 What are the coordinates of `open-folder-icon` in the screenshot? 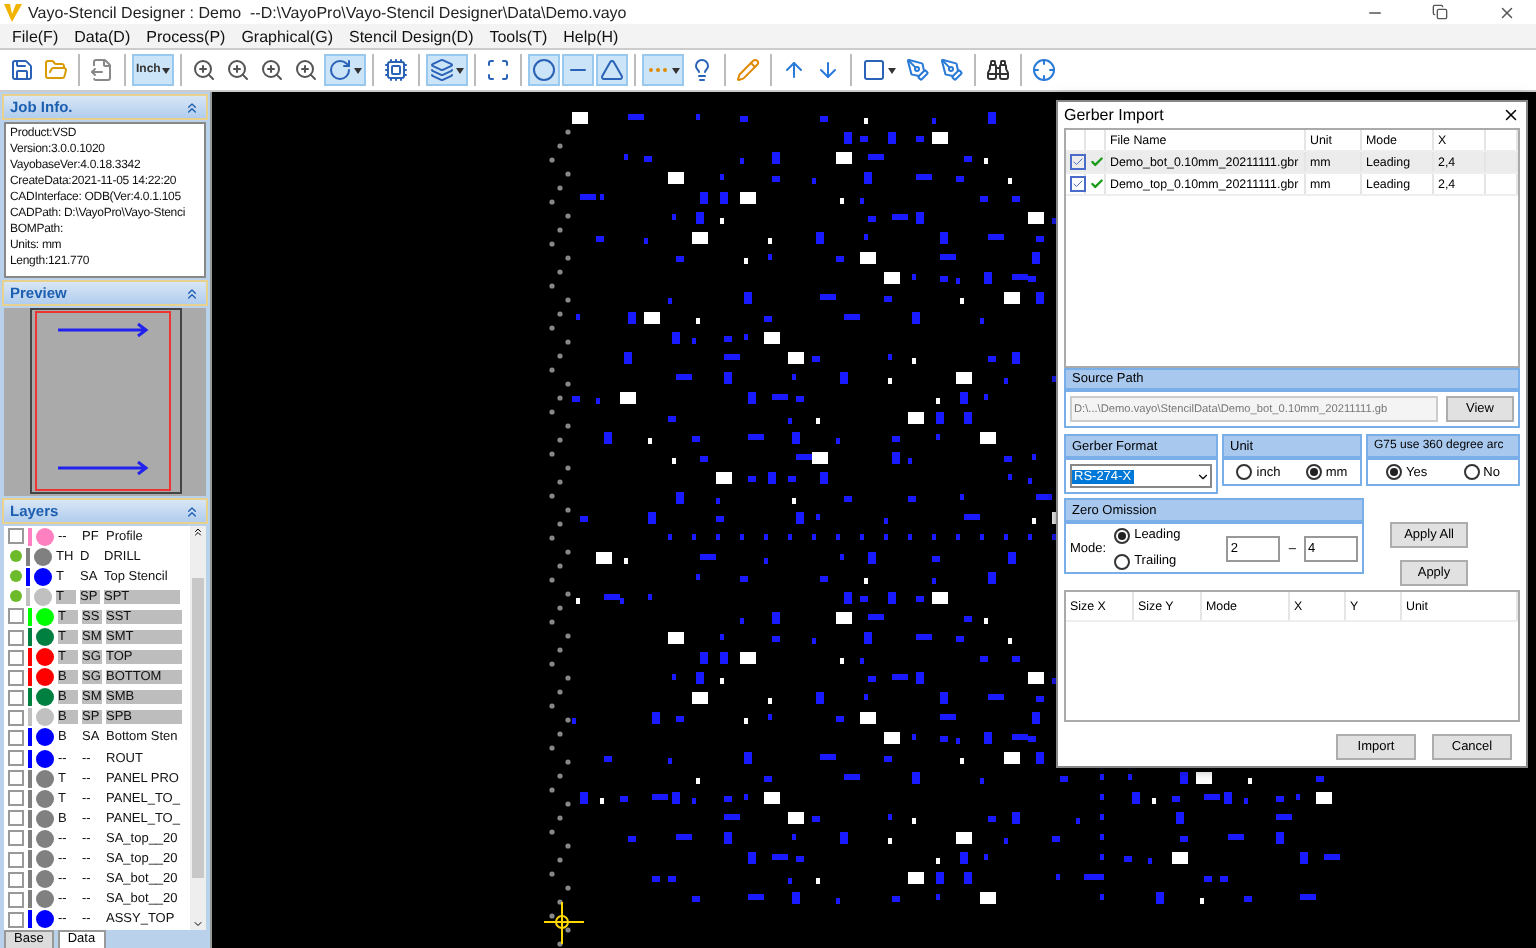 It's located at (56, 70).